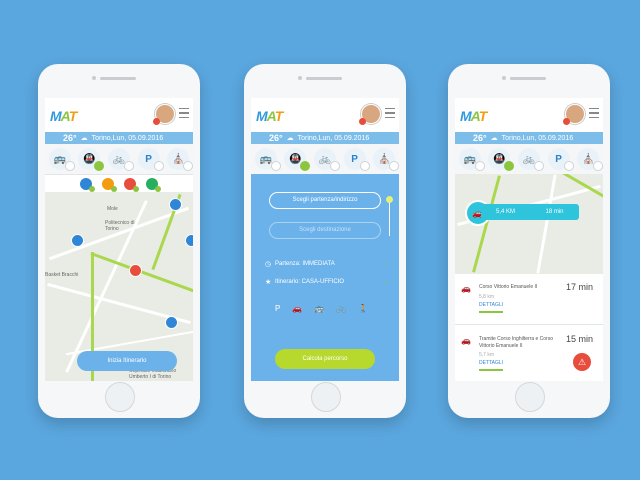  Describe the element at coordinates (131, 185) in the screenshot. I see `filter-warning` at that location.